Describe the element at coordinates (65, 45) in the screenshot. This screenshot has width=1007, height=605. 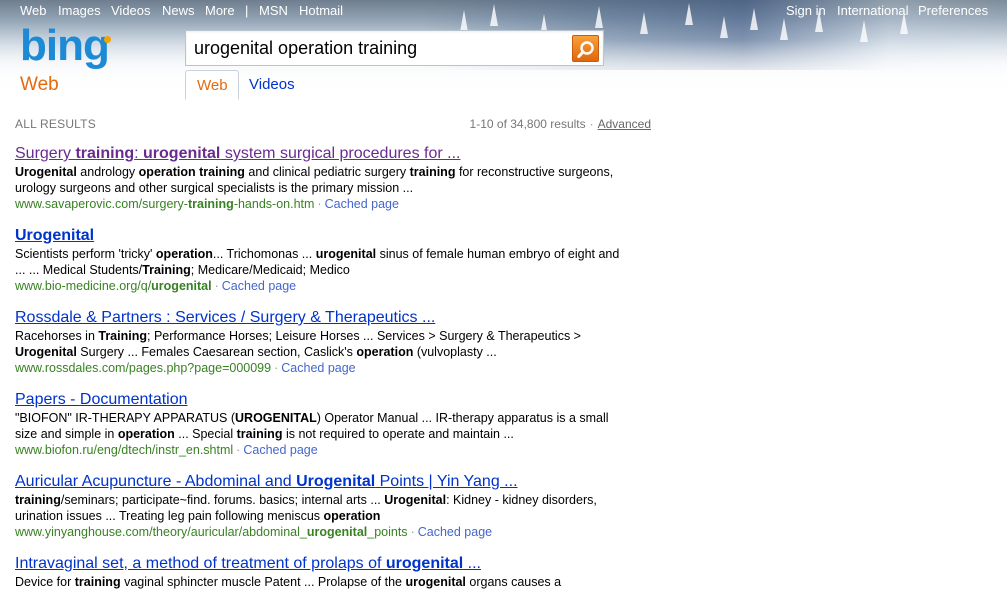
I see `logo-text: bing` at that location.